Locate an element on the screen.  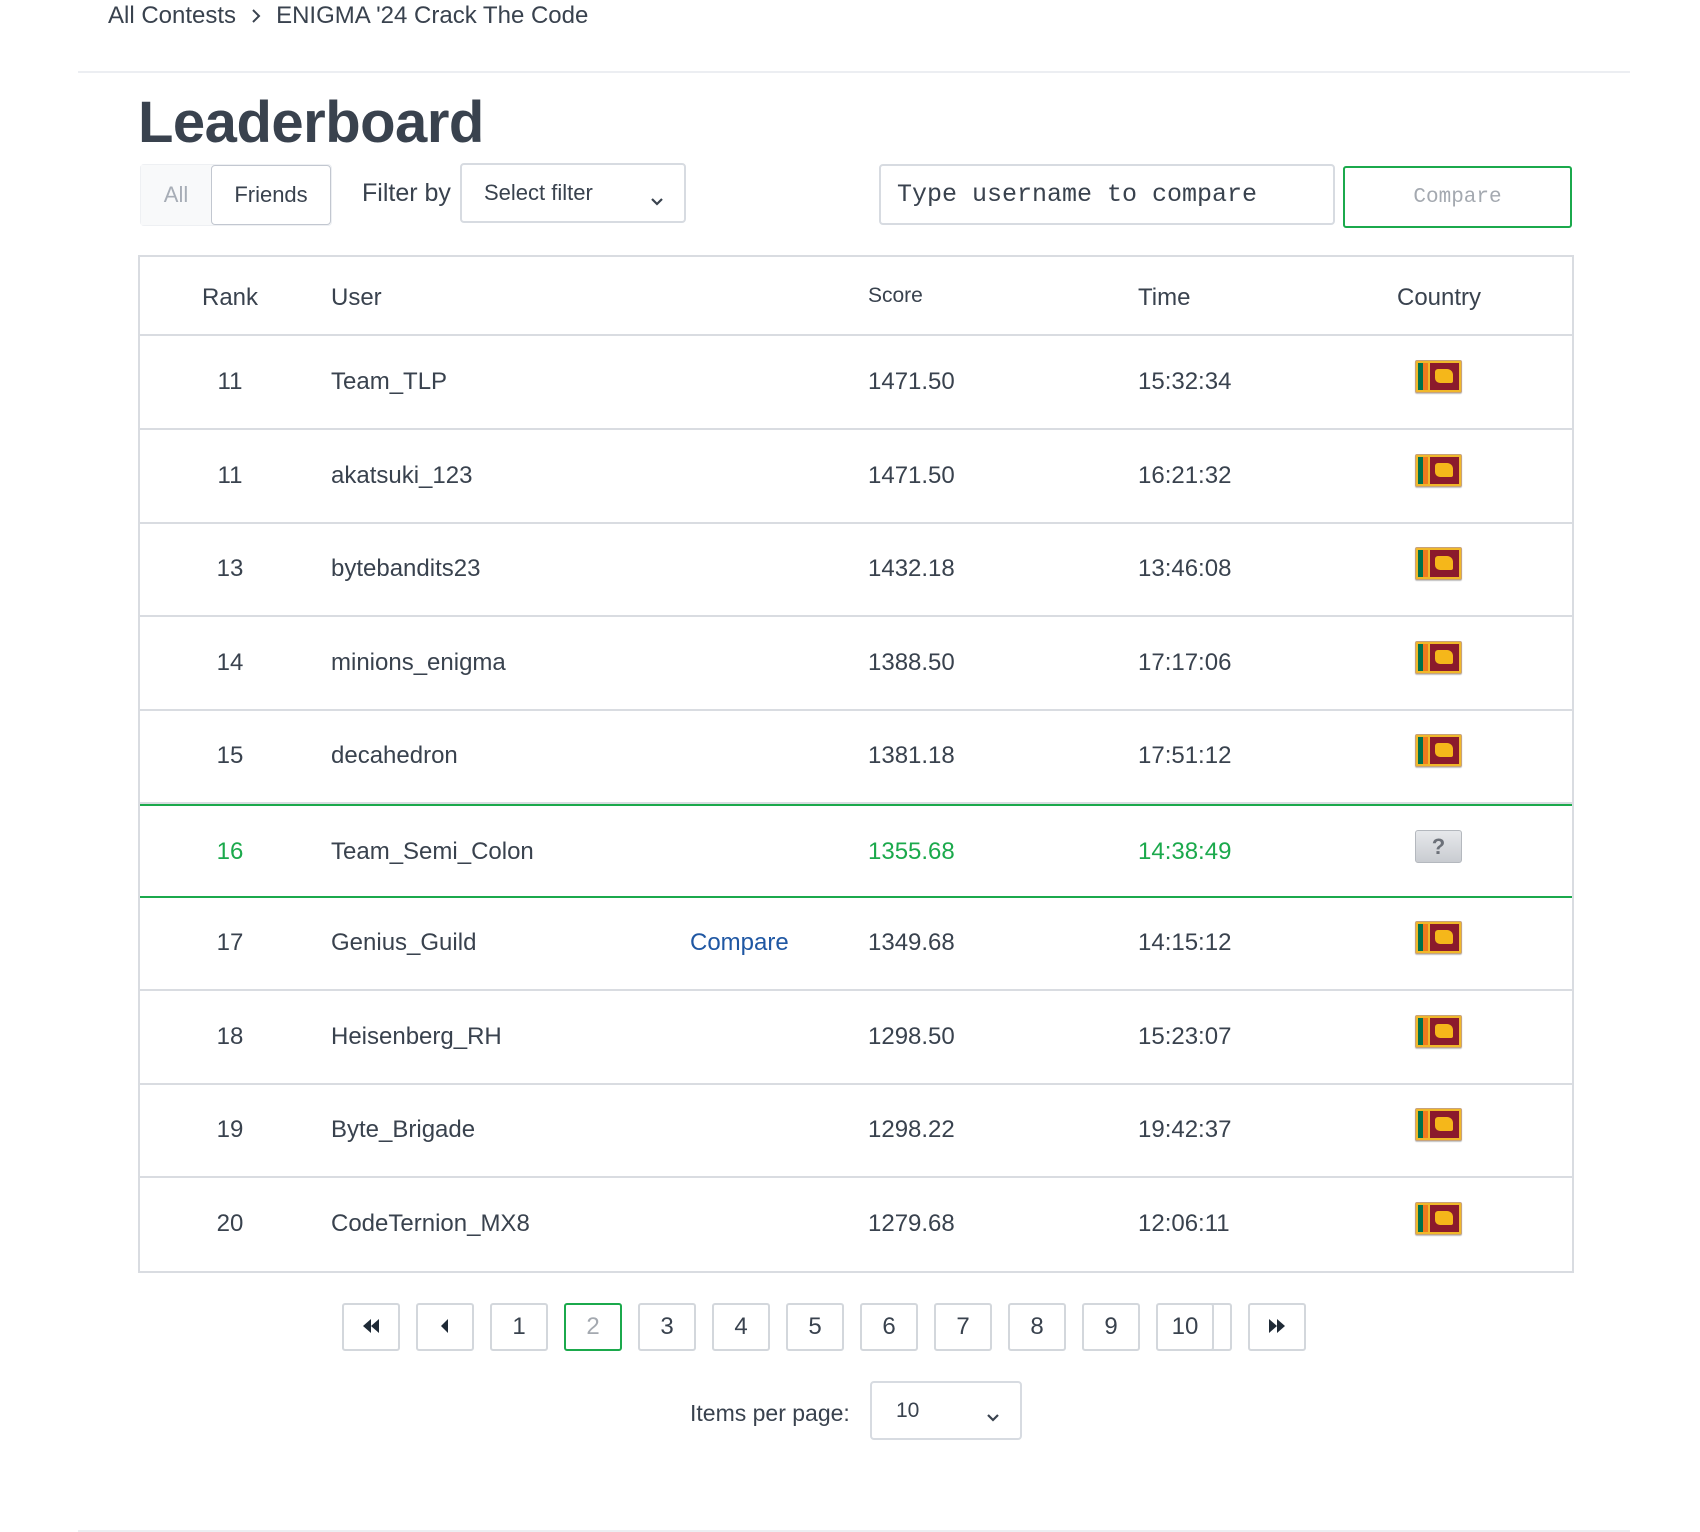
page-6-button: 6 is located at coordinates (889, 1327).